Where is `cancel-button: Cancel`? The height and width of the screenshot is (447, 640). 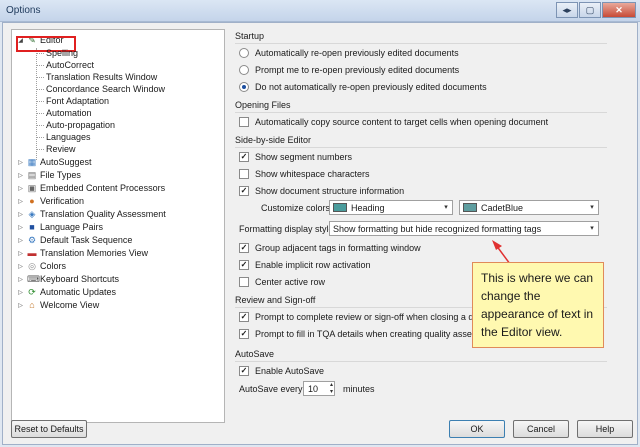
cancel-button: Cancel is located at coordinates (541, 429).